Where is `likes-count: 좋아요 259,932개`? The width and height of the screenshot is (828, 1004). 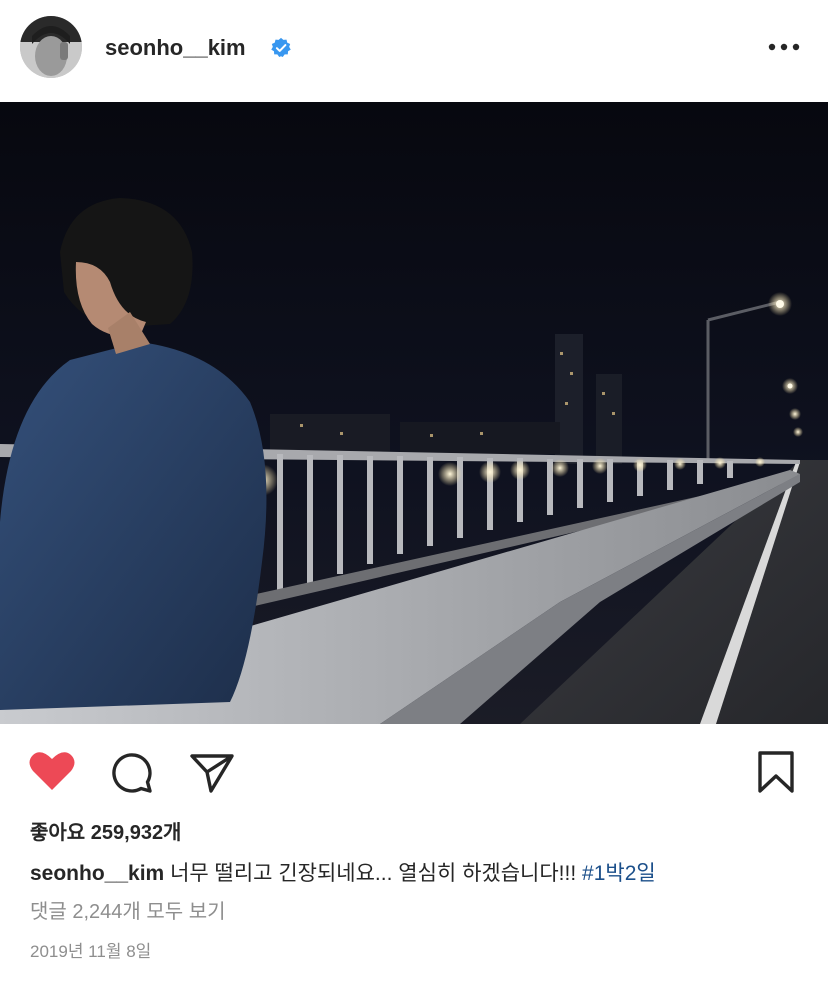 likes-count: 좋아요 259,932개 is located at coordinates (105, 833).